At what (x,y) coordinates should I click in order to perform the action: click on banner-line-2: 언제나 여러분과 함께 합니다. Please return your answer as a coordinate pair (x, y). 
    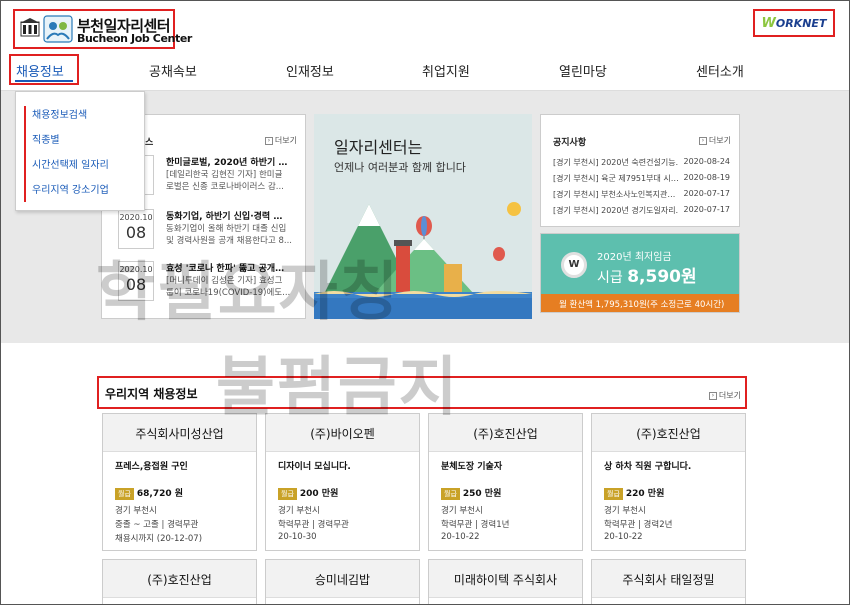
    Looking at the image, I should click on (400, 167).